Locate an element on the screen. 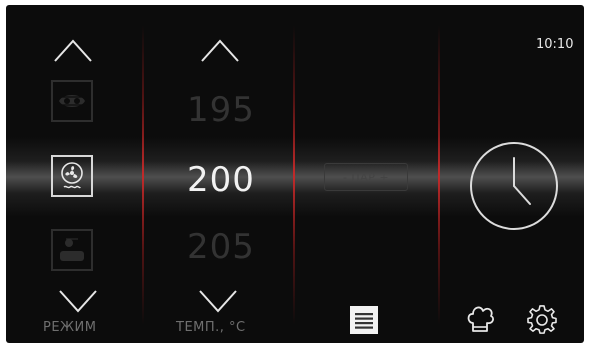 The height and width of the screenshot is (349, 590). gear-icon is located at coordinates (542, 322).